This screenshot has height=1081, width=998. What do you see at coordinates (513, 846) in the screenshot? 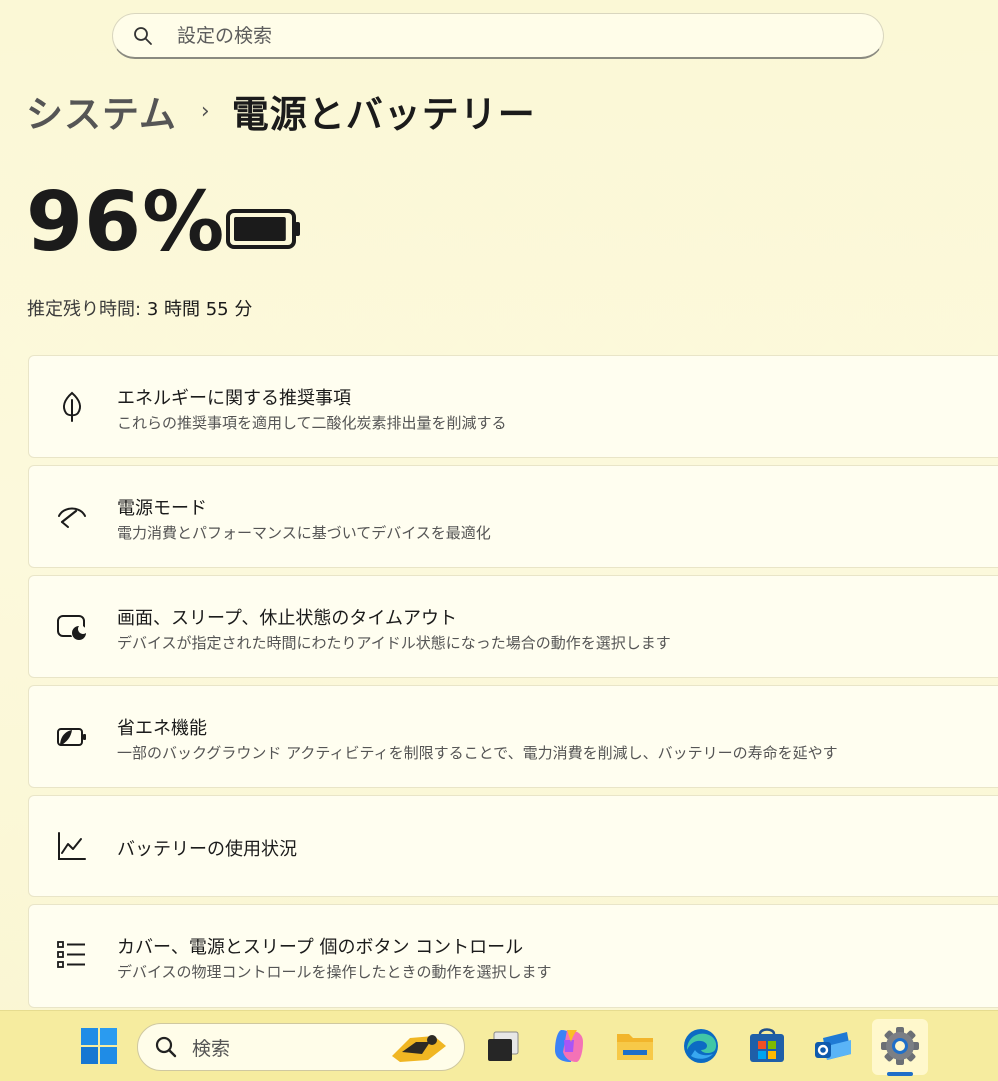
I see `battery-usage-card: バッテリーの使用状況` at bounding box center [513, 846].